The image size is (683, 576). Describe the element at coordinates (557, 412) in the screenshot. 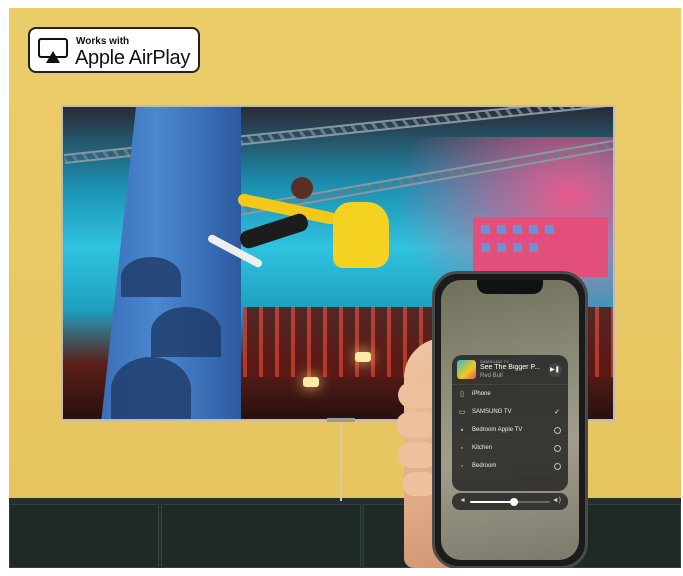

I see `checkmark-icon: ✓` at that location.